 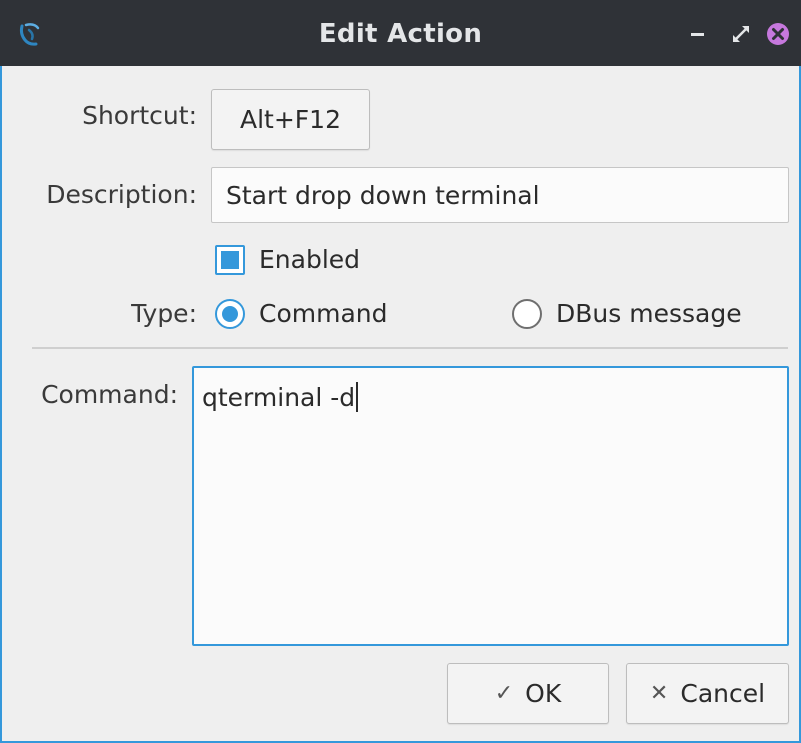 What do you see at coordinates (723, 693) in the screenshot?
I see `cancel-label: Cancel` at bounding box center [723, 693].